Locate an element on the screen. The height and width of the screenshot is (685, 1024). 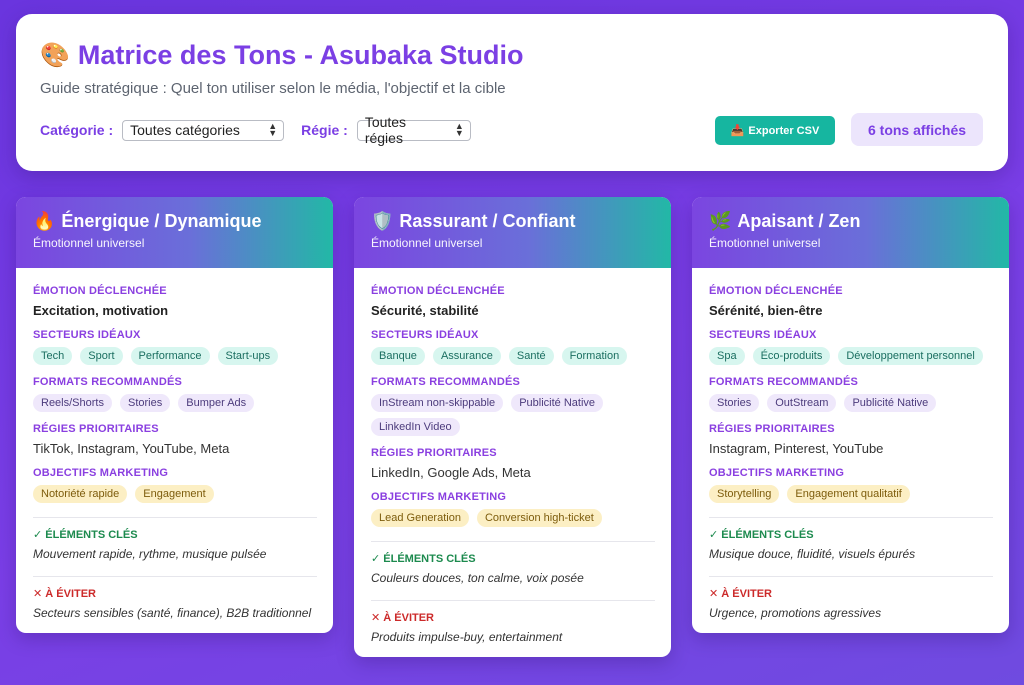
tone-card-title: 🔥 Énergique / Dynamique is located at coordinates (175, 221).